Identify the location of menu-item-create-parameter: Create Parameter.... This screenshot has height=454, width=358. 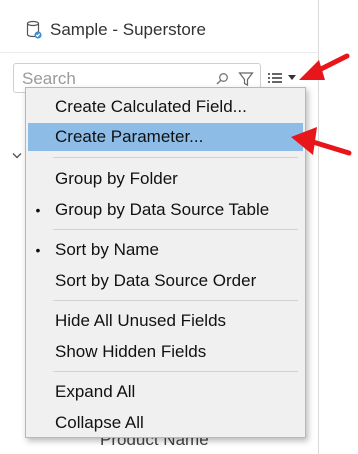
(165, 137).